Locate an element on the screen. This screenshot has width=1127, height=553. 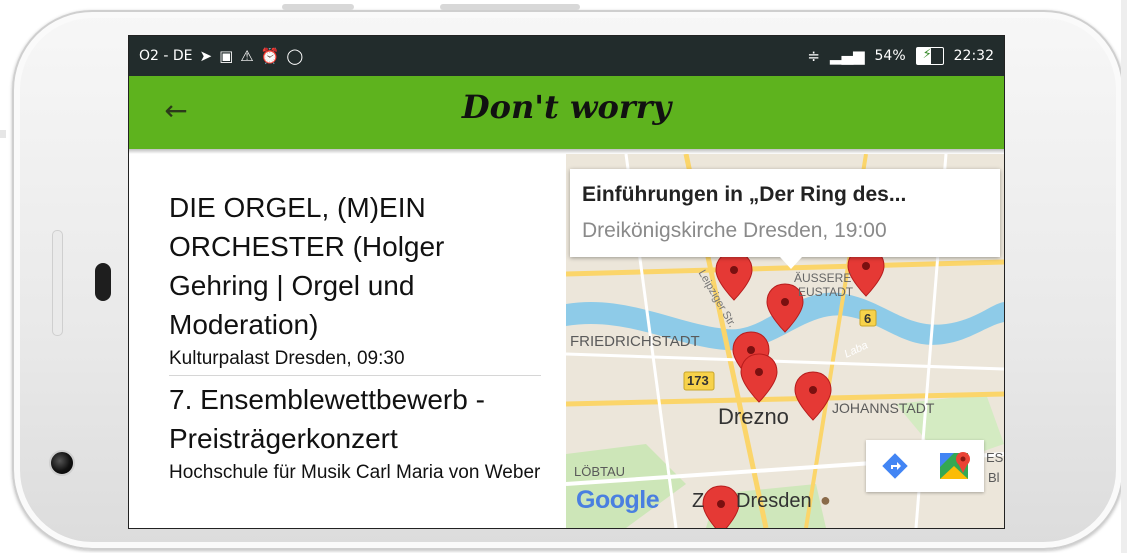
phone-side-mark is located at coordinates (3, 134).